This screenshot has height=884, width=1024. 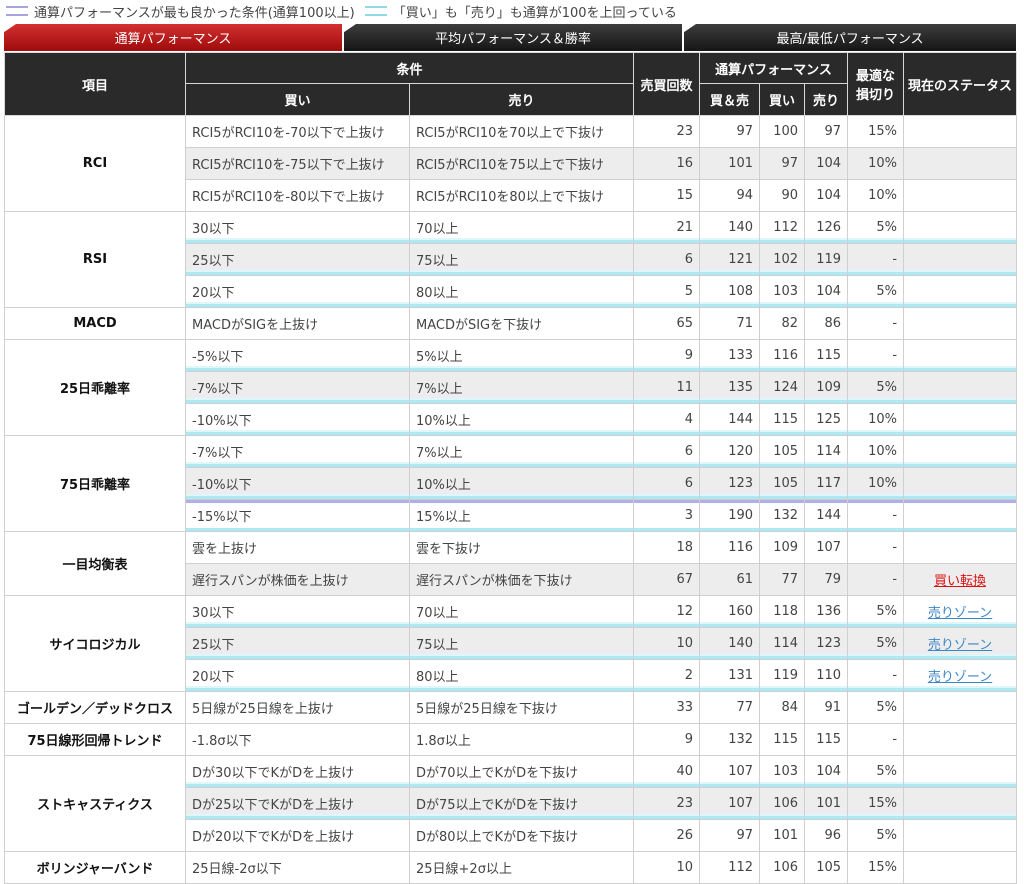 I want to click on buy-condition: Dが20以下でKがDを上抜け, so click(x=297, y=835).